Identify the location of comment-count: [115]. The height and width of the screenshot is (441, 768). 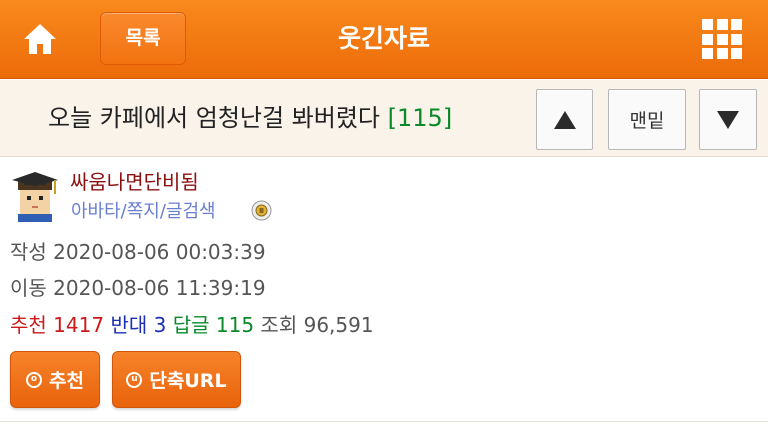
(420, 118).